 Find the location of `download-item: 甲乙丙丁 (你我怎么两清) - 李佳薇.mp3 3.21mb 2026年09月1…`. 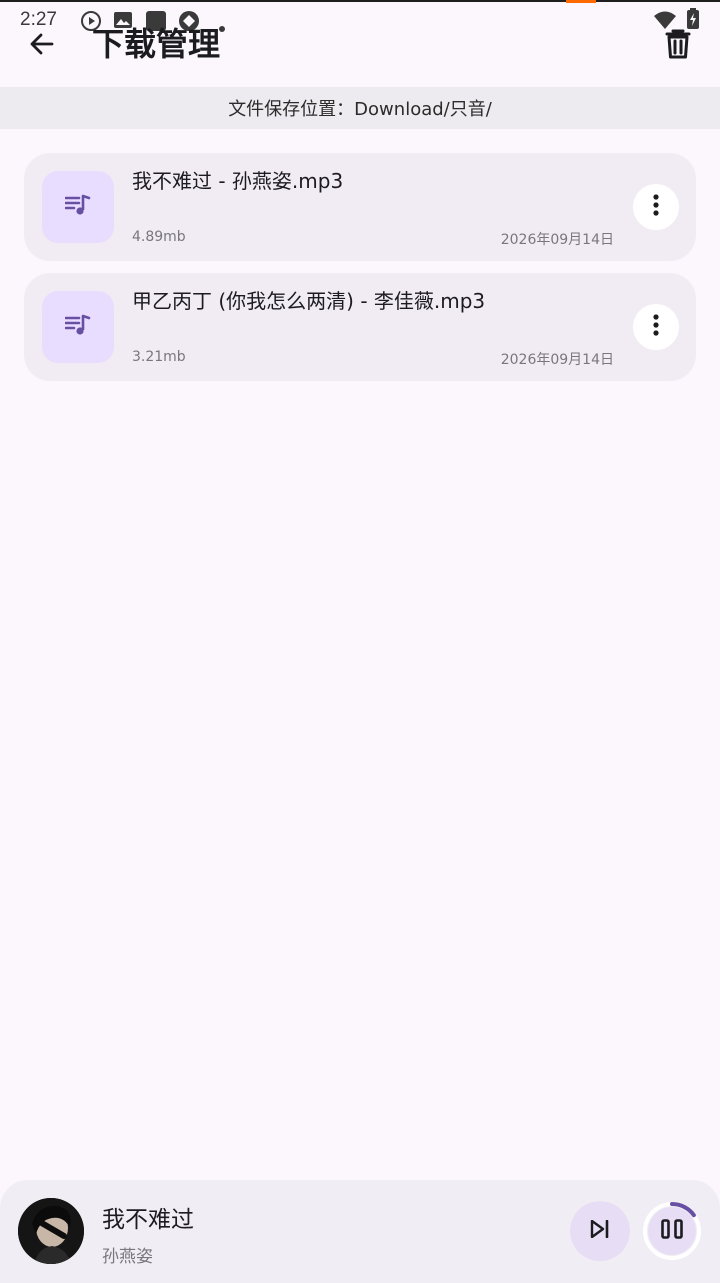

download-item: 甲乙丙丁 (你我怎么两清) - 李佳薇.mp3 3.21mb 2026年09月1… is located at coordinates (360, 327).